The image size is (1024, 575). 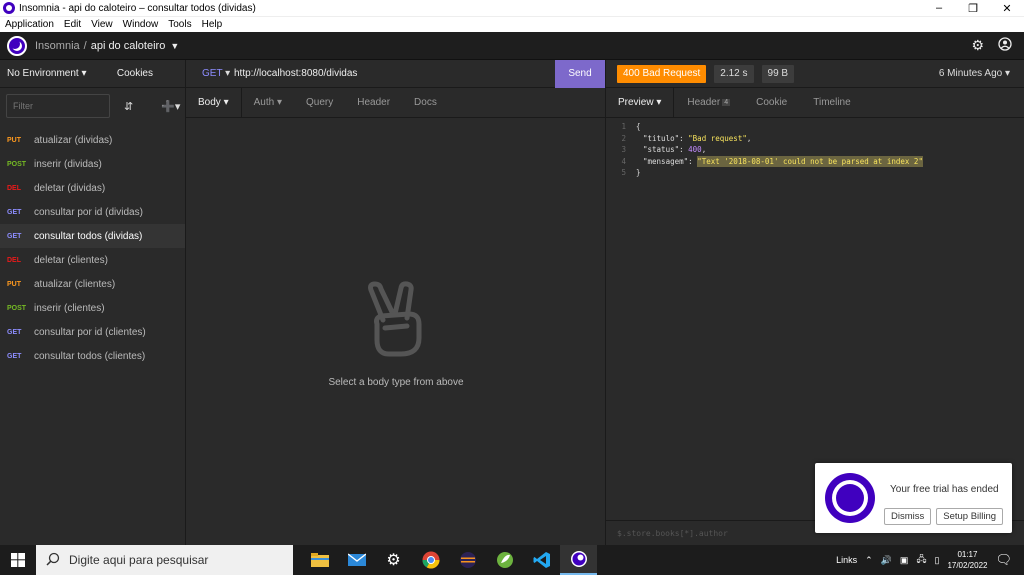 What do you see at coordinates (319, 560) in the screenshot?
I see `file-explorer-icon` at bounding box center [319, 560].